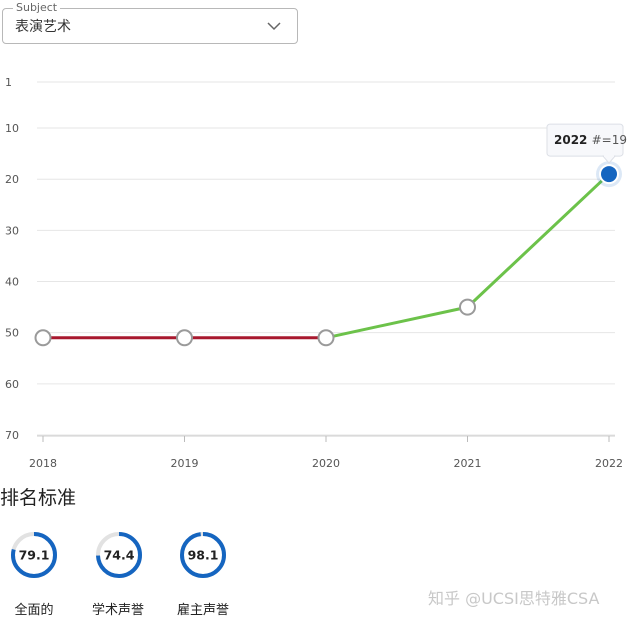  I want to click on x-tick-label: 2022, so click(609, 463).